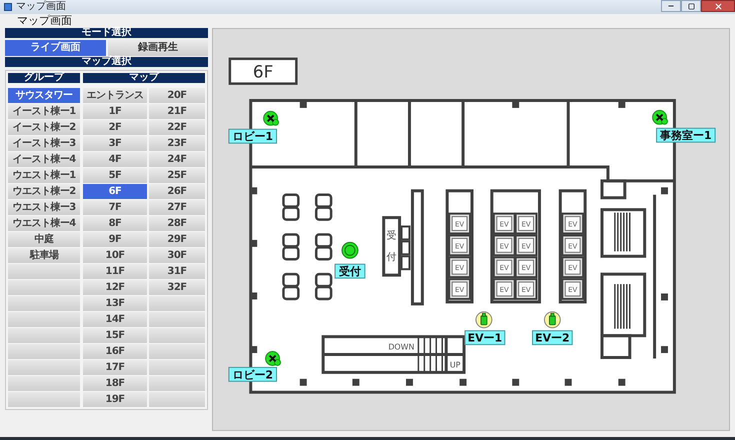  Describe the element at coordinates (115, 351) in the screenshot. I see `floor-button: 16F` at that location.